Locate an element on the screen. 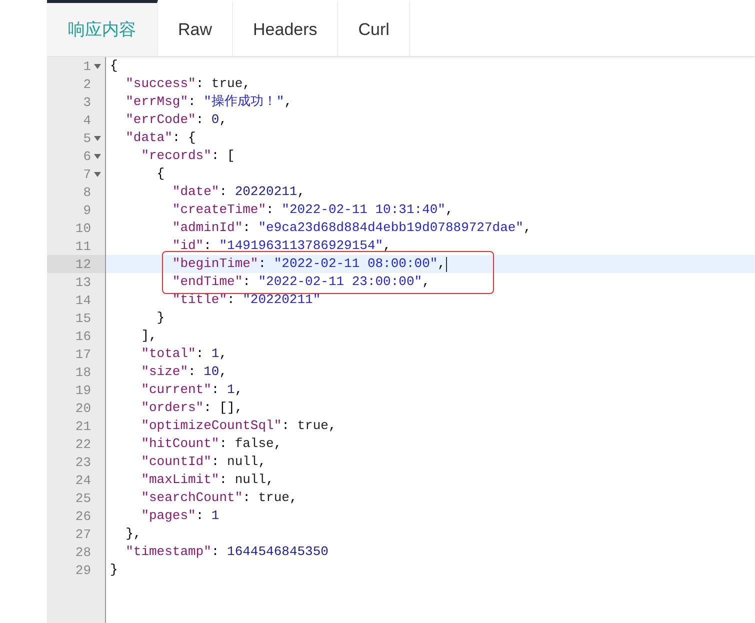  line-number: 21 is located at coordinates (83, 426).